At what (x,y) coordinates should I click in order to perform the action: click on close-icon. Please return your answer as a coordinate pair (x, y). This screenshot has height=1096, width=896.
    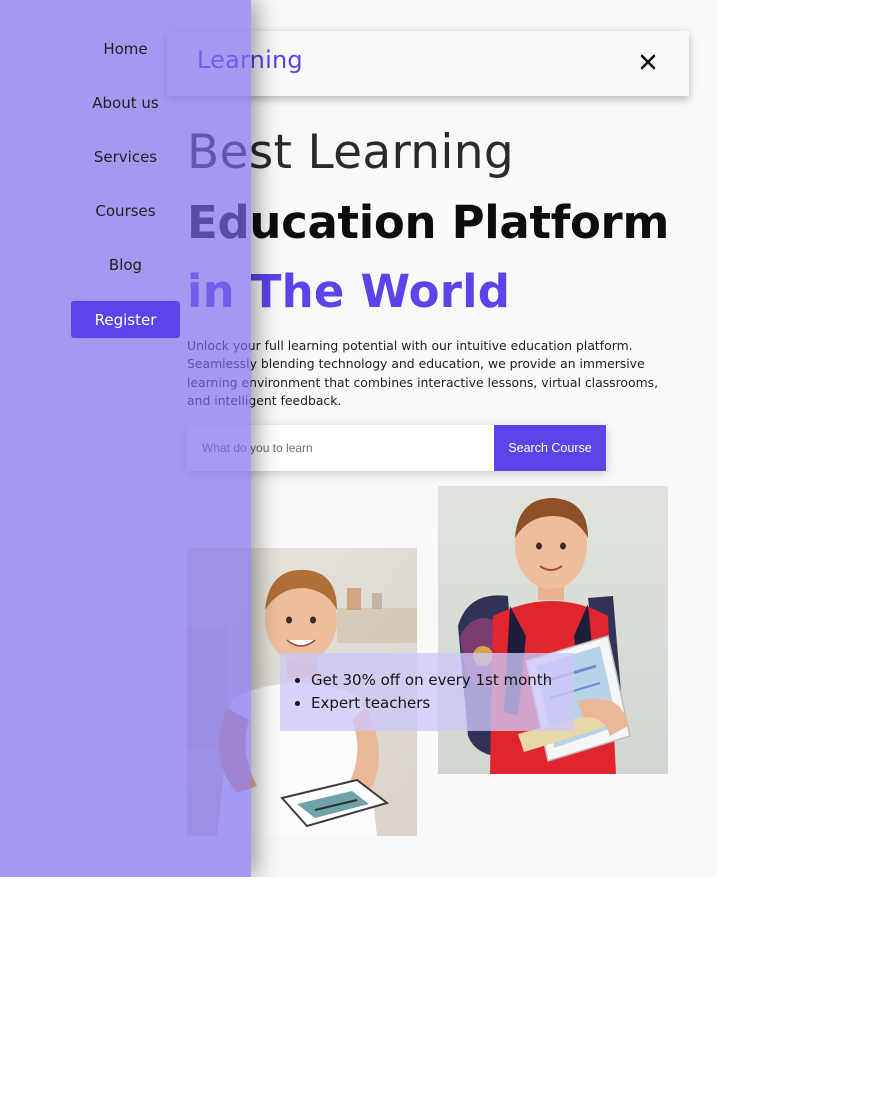
    Looking at the image, I should click on (648, 62).